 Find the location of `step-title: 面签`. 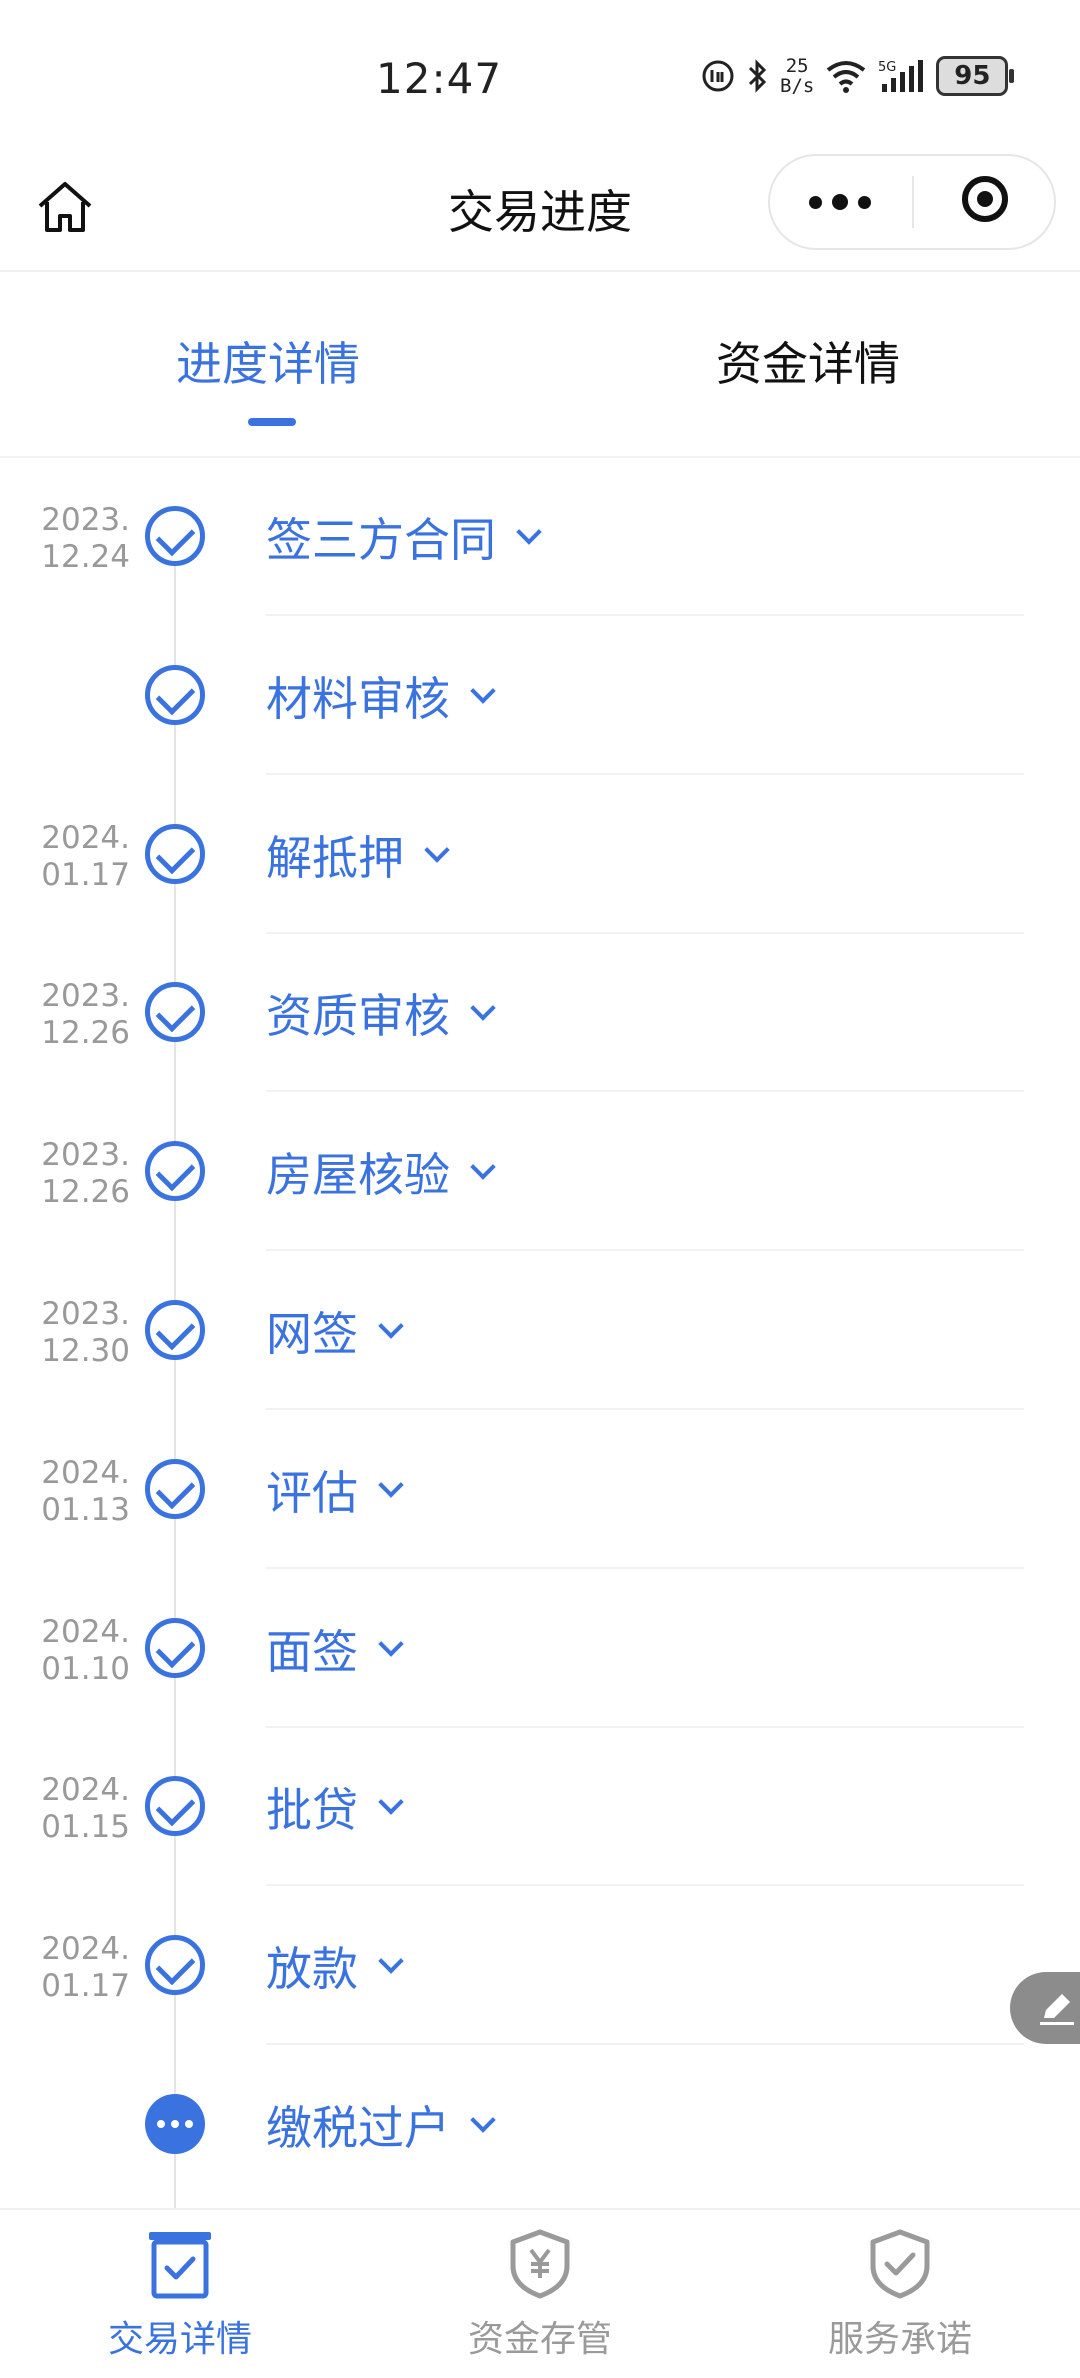

step-title: 面签 is located at coordinates (335, 1649).